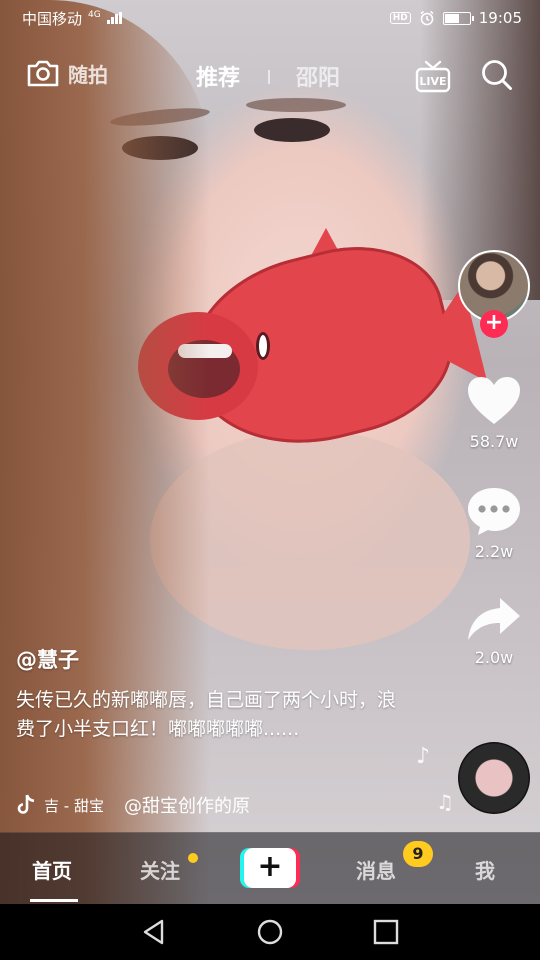 The height and width of the screenshot is (960, 540). I want to click on search-button, so click(497, 77).